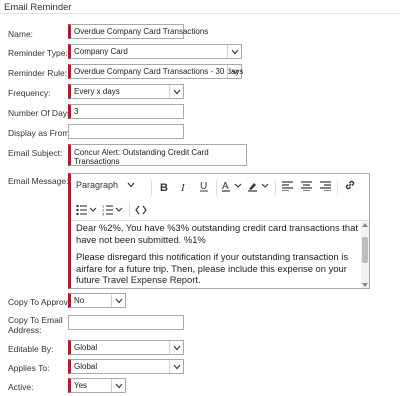  I want to click on frequency-select: Every x days, so click(126, 91).